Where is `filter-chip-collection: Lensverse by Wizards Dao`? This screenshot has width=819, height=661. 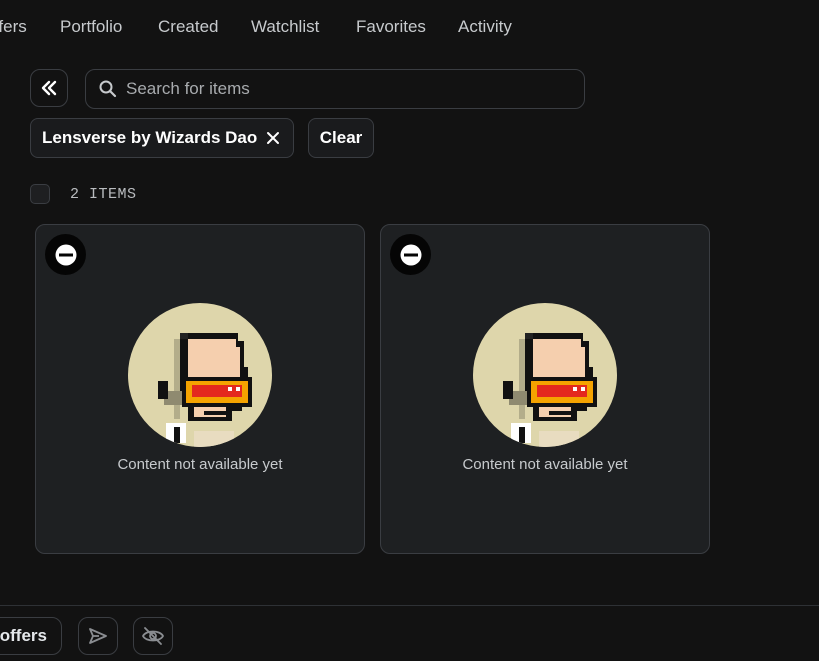
filter-chip-collection: Lensverse by Wizards Dao is located at coordinates (162, 138).